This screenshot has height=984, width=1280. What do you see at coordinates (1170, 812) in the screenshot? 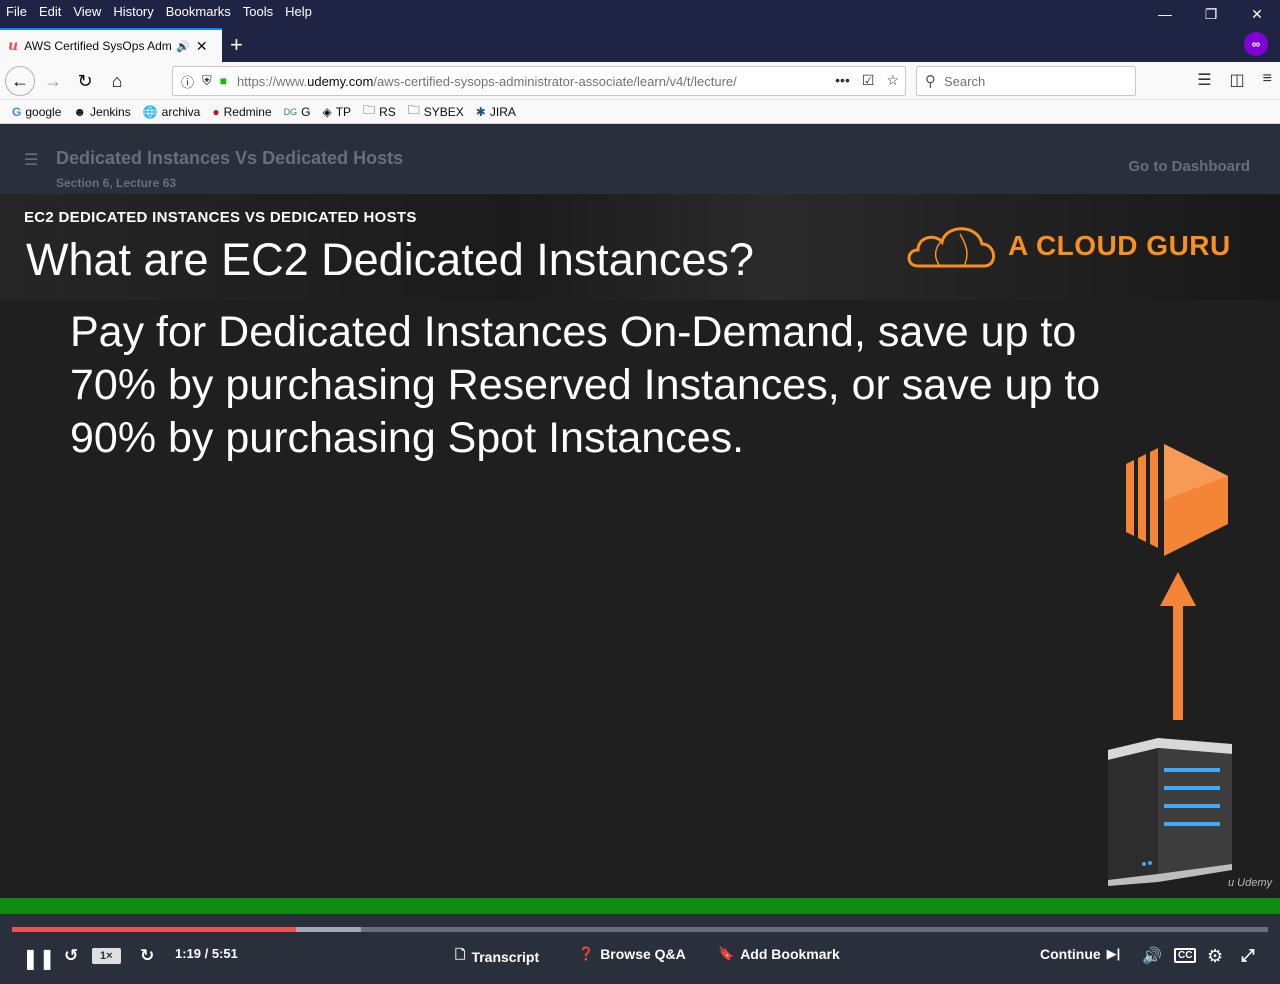
I see `server-icon` at bounding box center [1170, 812].